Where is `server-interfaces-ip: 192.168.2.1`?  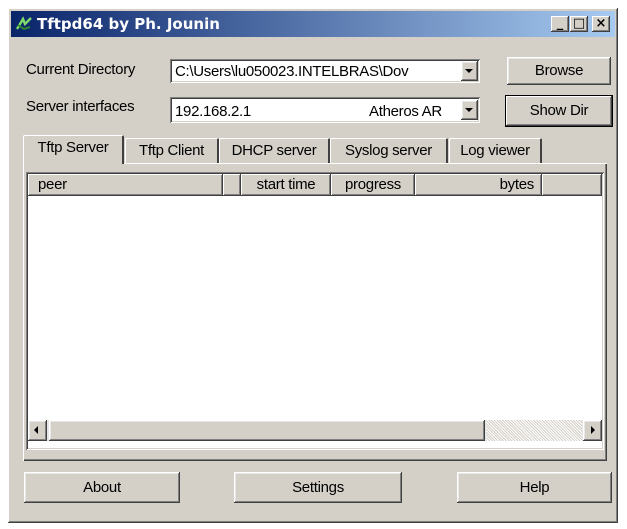 server-interfaces-ip: 192.168.2.1 is located at coordinates (213, 111).